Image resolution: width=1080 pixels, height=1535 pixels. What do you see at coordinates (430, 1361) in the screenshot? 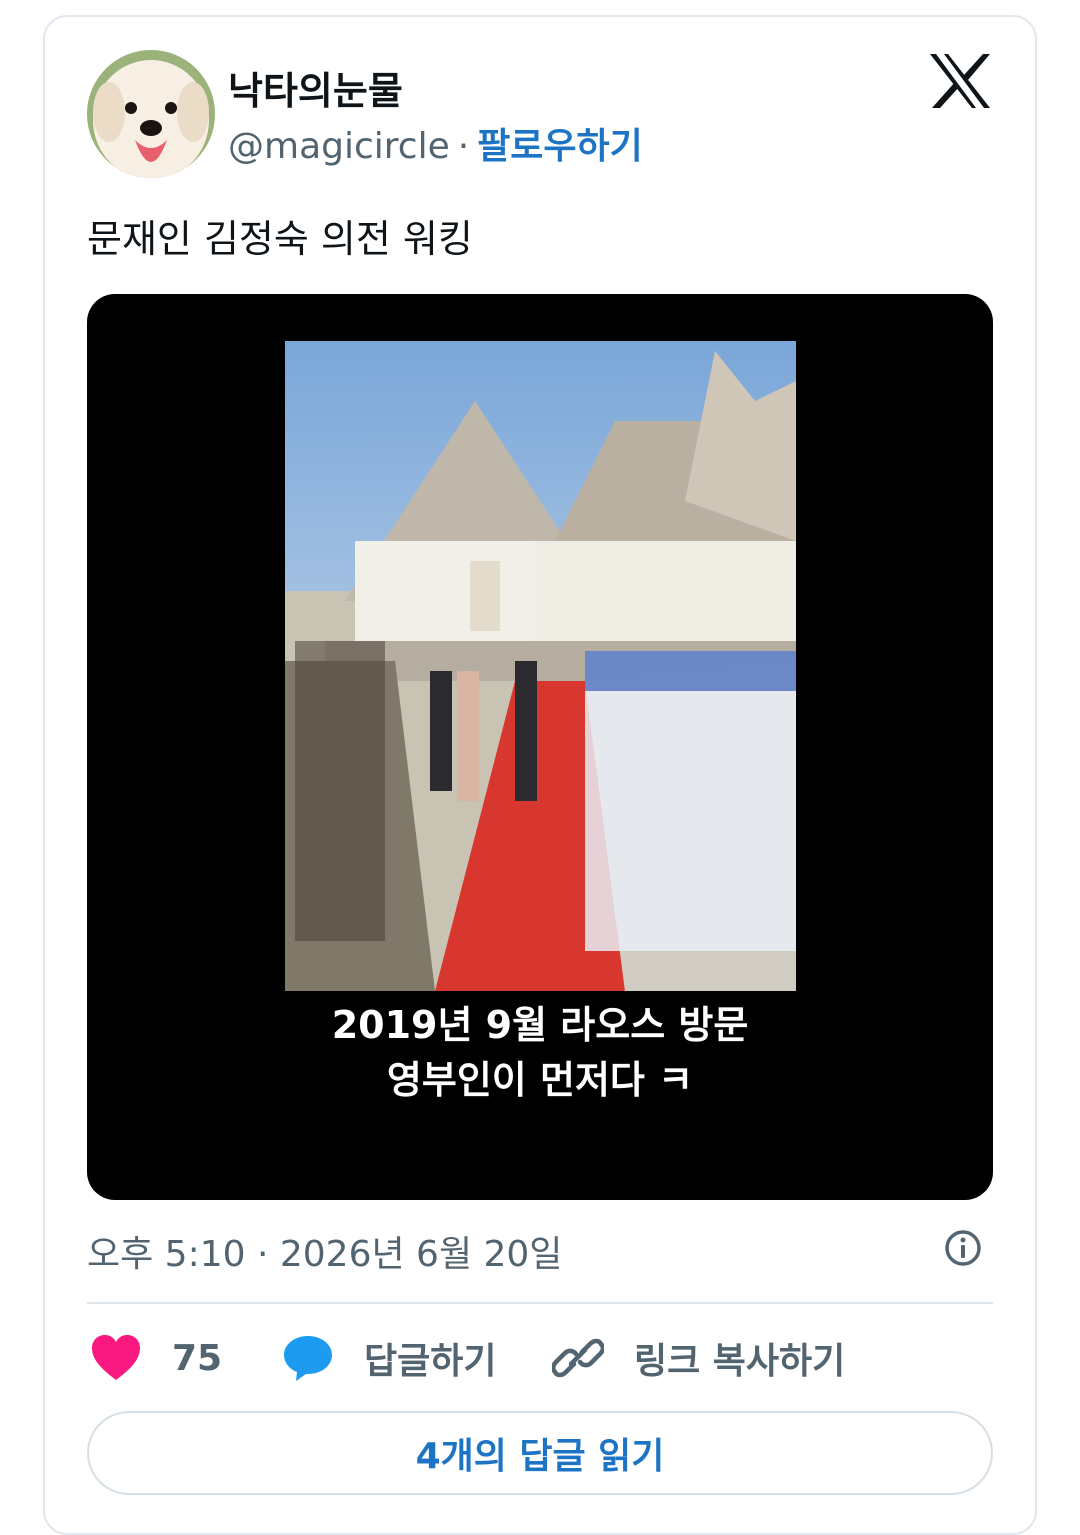
I see `reply-label: 답글하기` at bounding box center [430, 1361].